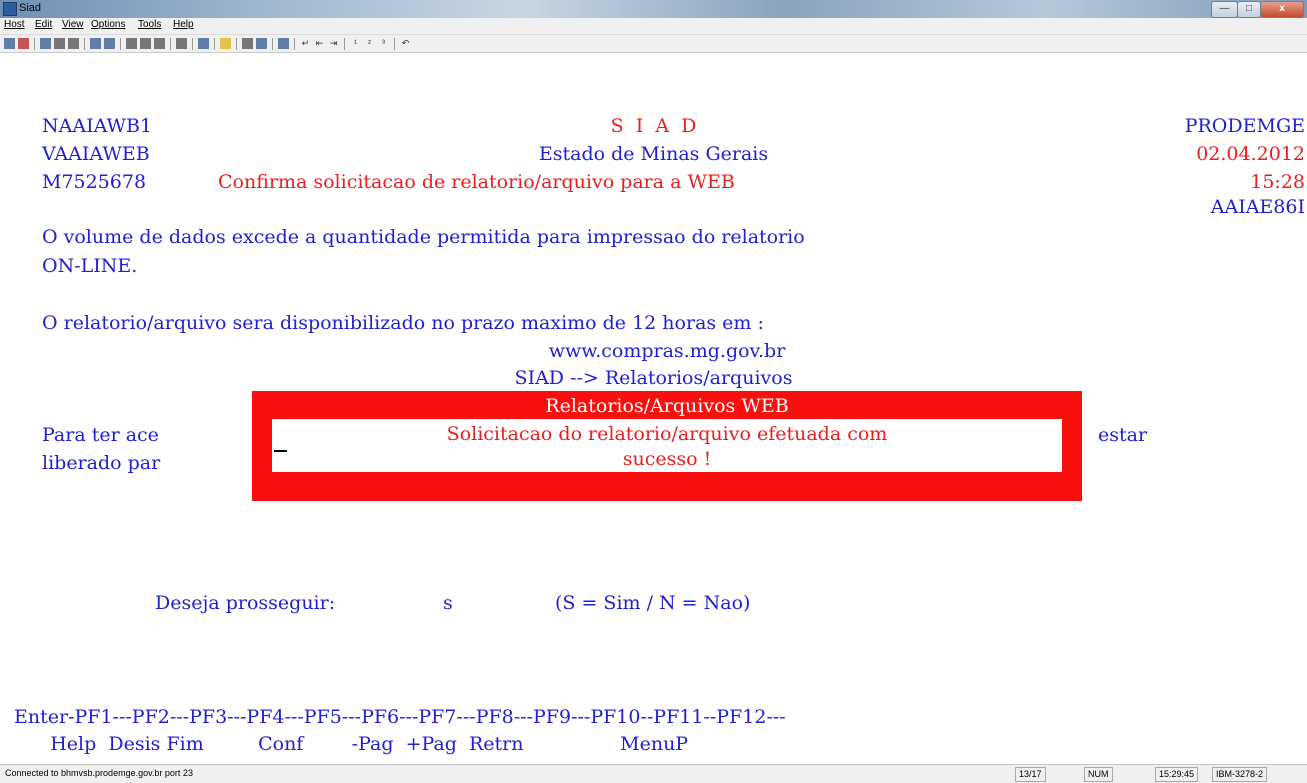  Describe the element at coordinates (95, 43) in the screenshot. I see `macro-record-icon` at that location.